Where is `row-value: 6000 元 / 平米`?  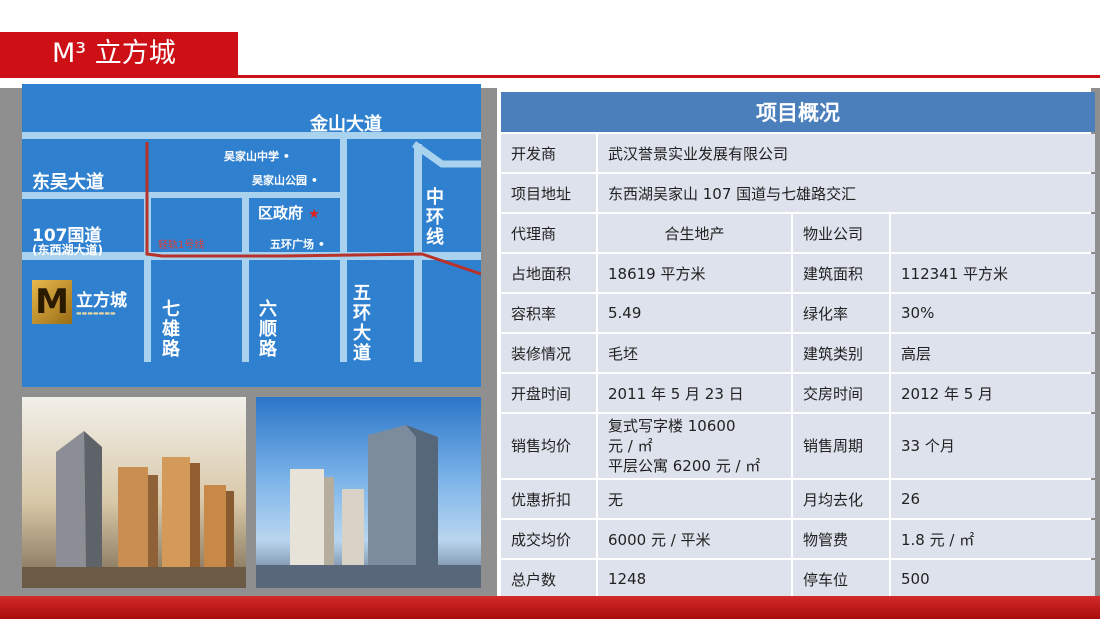 row-value: 6000 元 / 平米 is located at coordinates (694, 539).